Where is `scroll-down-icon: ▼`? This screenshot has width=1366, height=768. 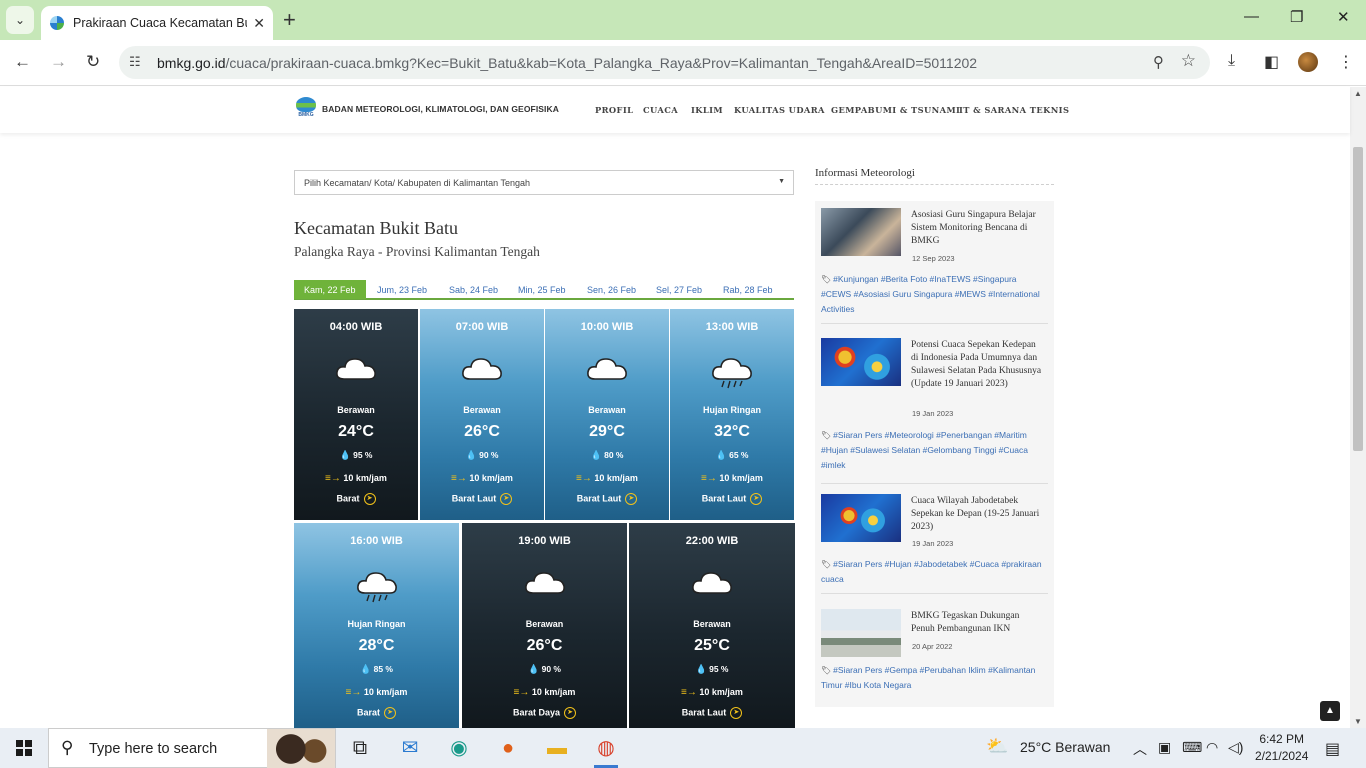 scroll-down-icon: ▼ is located at coordinates (1358, 721).